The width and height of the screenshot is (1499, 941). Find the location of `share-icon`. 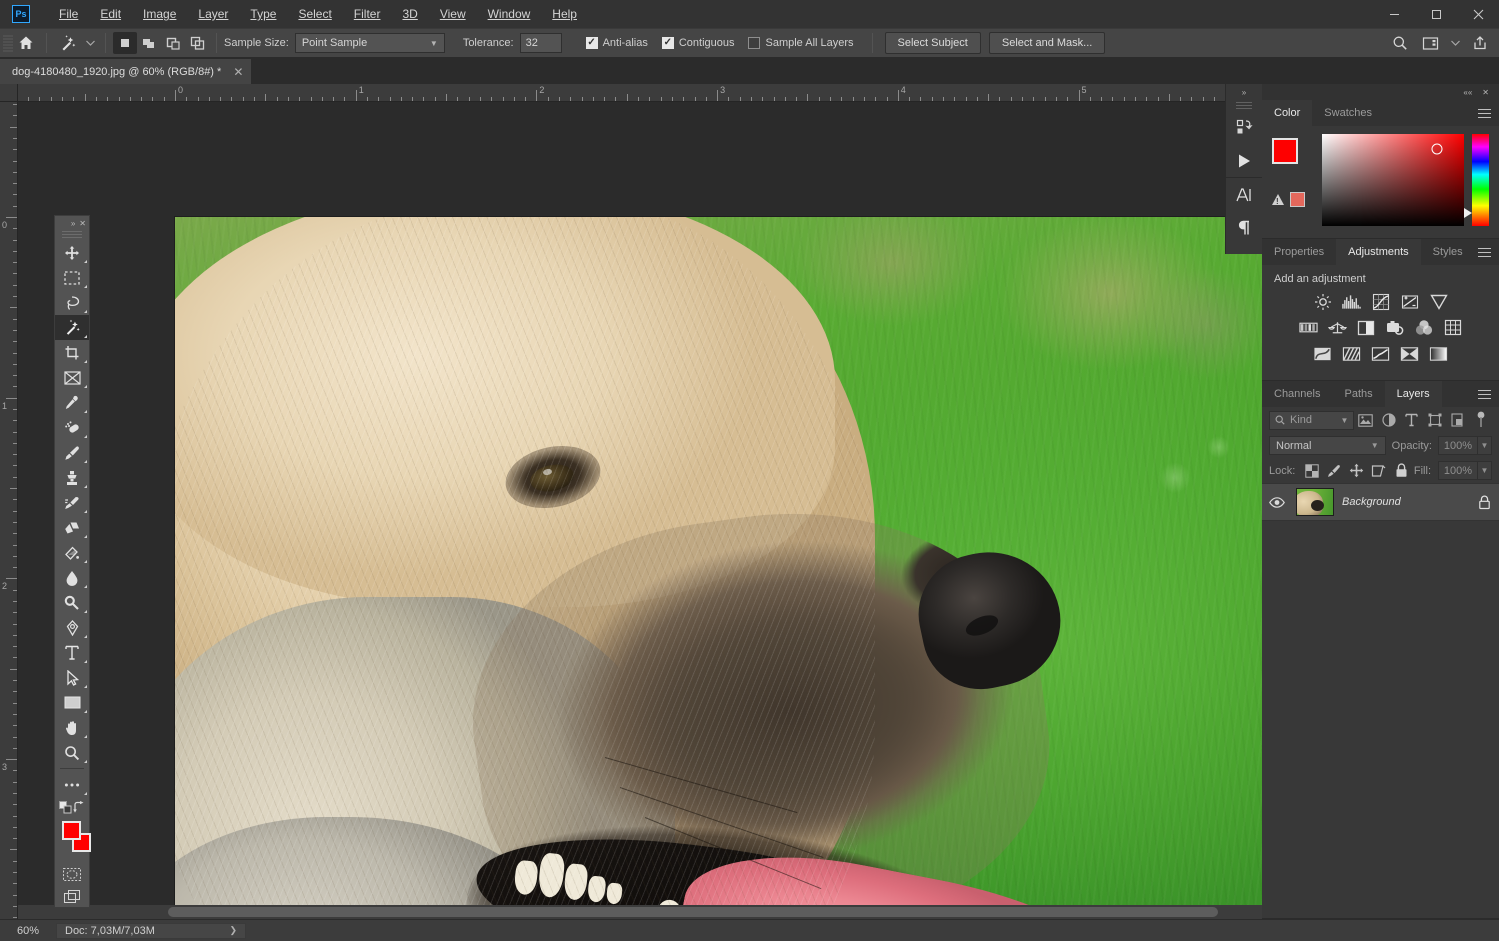

share-icon is located at coordinates (1480, 43).